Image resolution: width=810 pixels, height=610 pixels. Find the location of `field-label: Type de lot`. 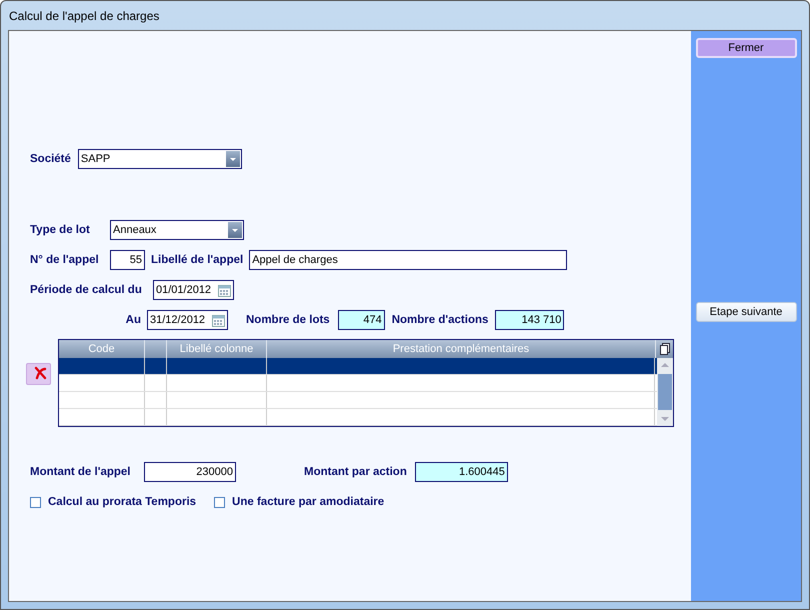

field-label: Type de lot is located at coordinates (60, 230).